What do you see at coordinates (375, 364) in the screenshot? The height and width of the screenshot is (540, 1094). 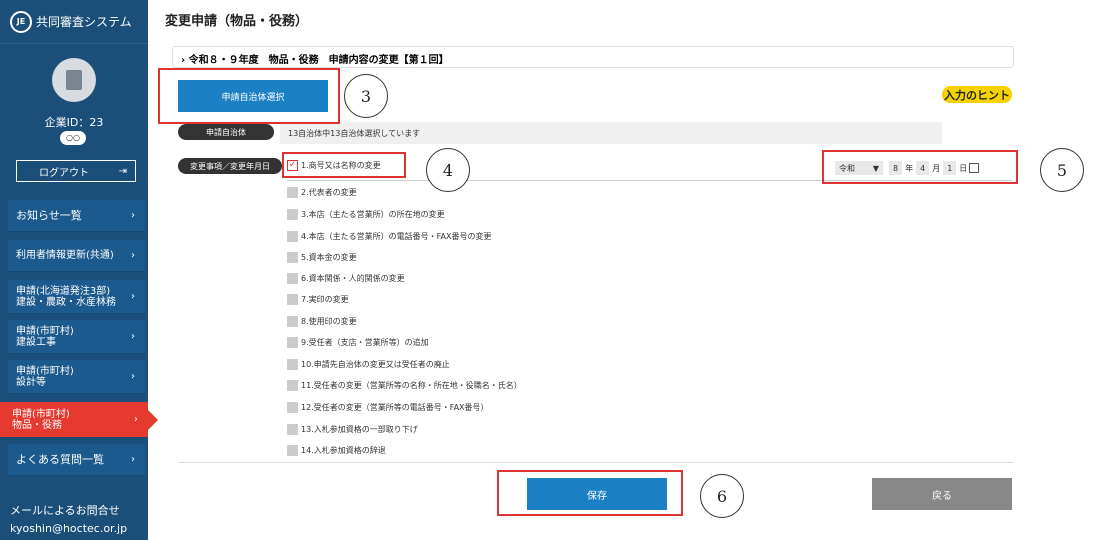 I see `change-item-label: 10.申請先自治体の変更又は受任者の廃止` at bounding box center [375, 364].